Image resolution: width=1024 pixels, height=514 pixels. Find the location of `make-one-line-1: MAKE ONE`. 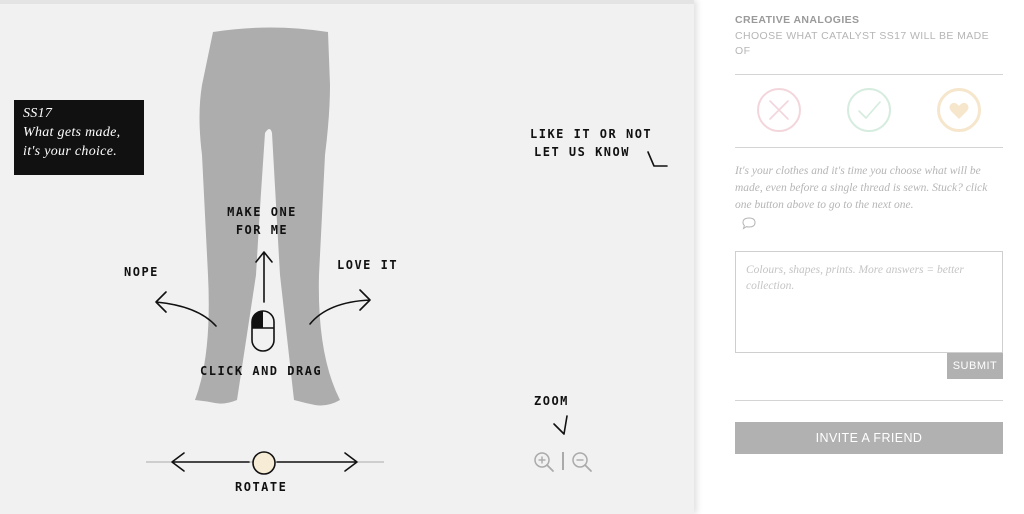

make-one-line-1: MAKE ONE is located at coordinates (262, 212).